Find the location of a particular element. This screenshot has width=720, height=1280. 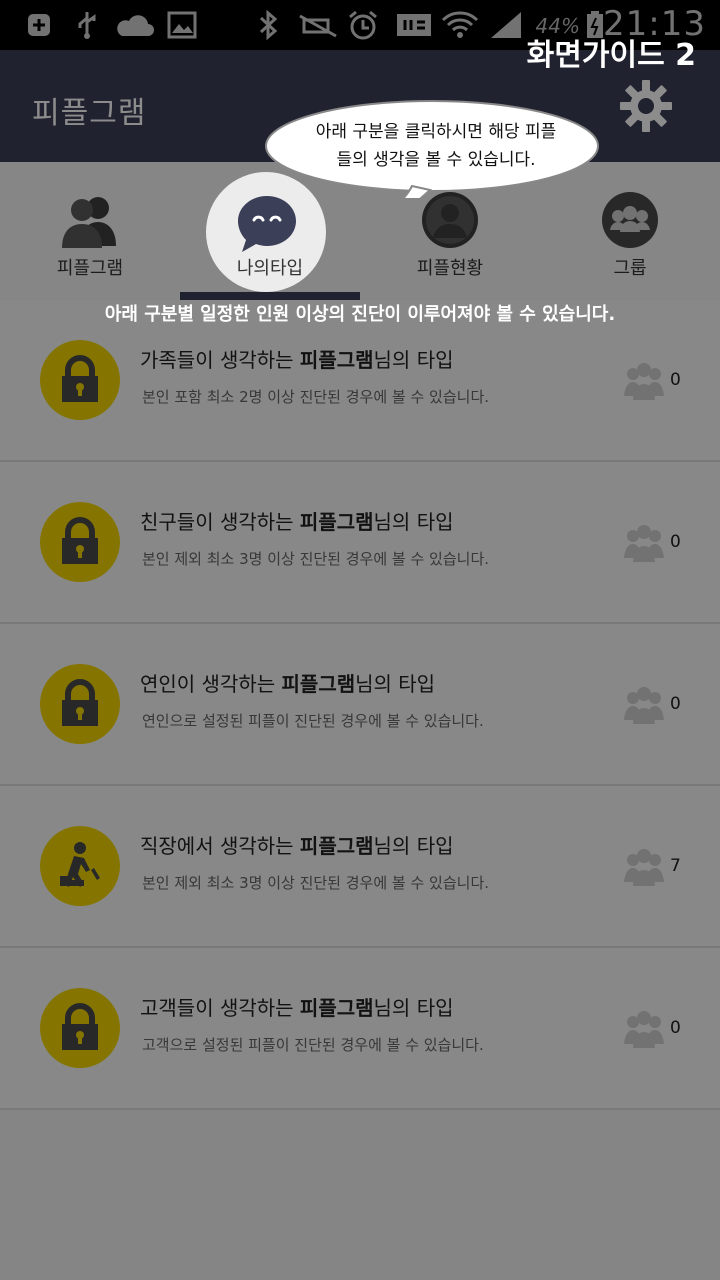

speech-bubble-text: 아래 구분을 클릭하시면 해당 피플 들의 생각을 볼 수 있습니다. is located at coordinates (436, 146).